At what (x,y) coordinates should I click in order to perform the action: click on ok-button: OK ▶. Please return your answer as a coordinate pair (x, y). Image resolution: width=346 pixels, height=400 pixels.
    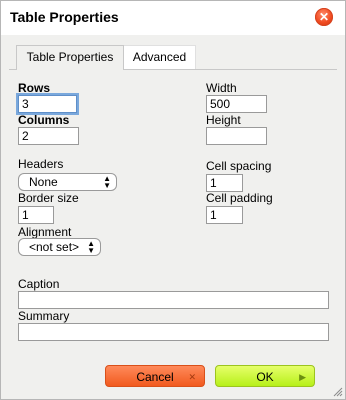
    Looking at the image, I should click on (265, 376).